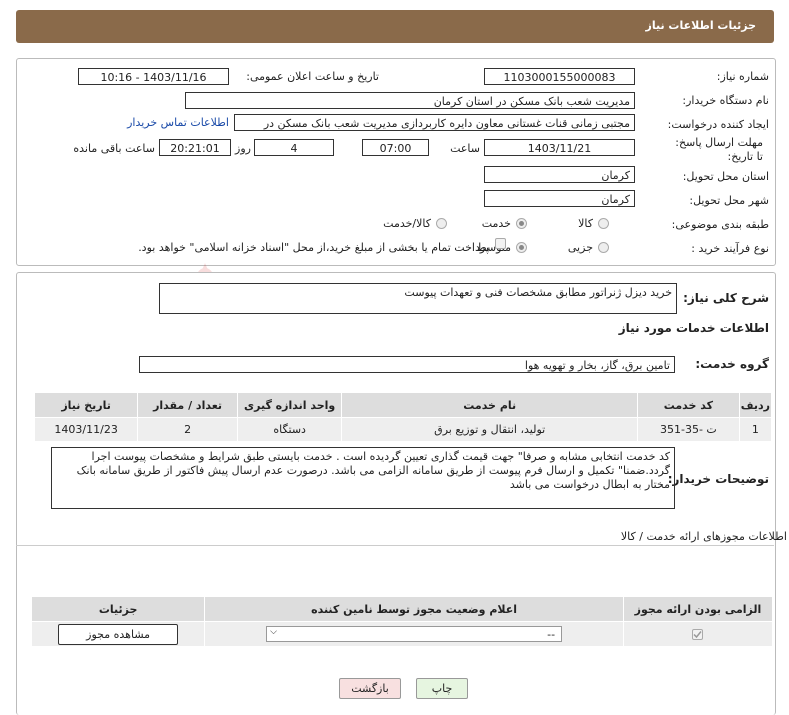 This screenshot has width=789, height=715. Describe the element at coordinates (86, 429) in the screenshot. I see `cell-need-date: 1403/11/23` at that location.